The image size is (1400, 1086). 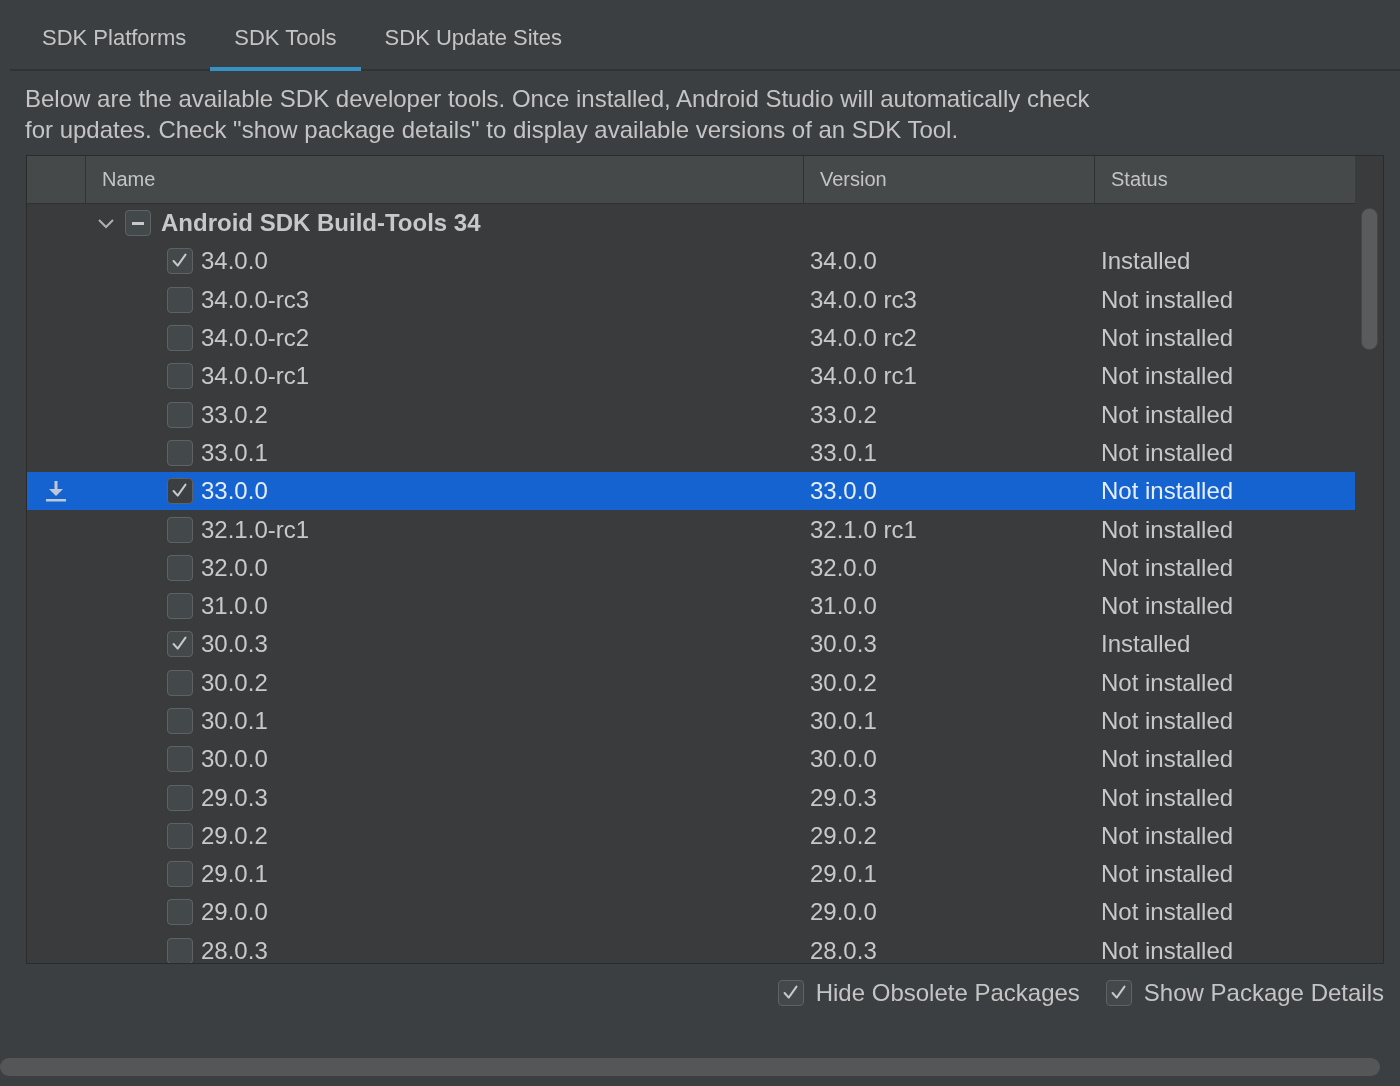 I want to click on chevron-icon, so click(x=106, y=223).